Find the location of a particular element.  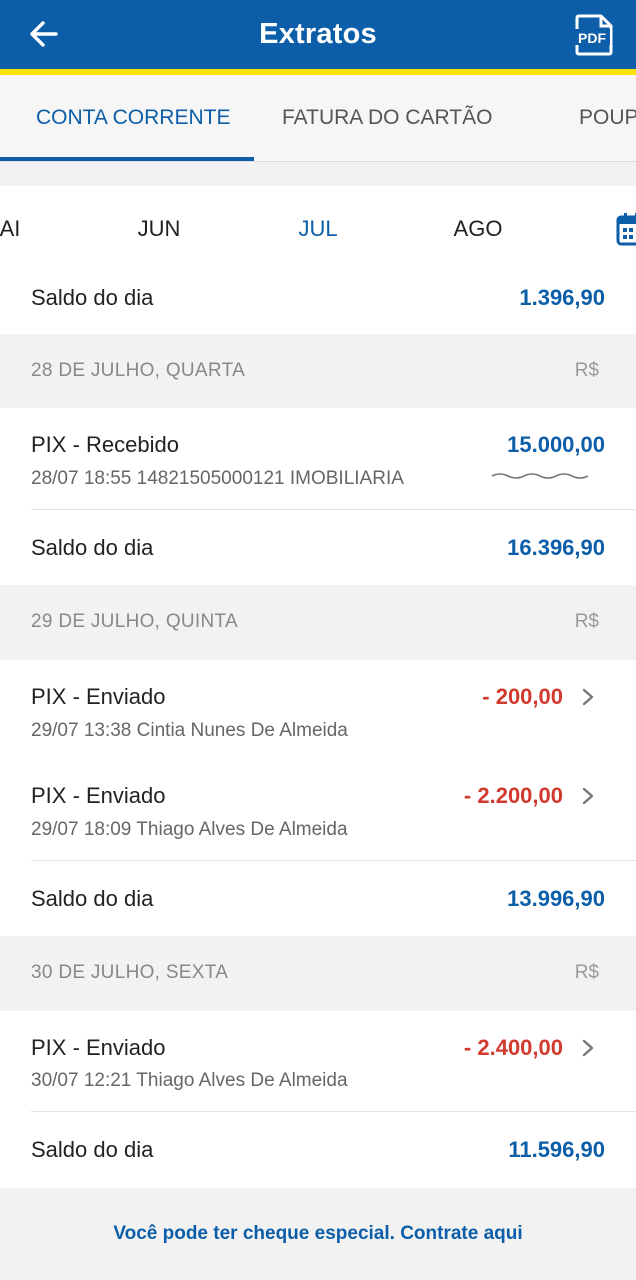

daily-balance-value: 11.596,90 is located at coordinates (556, 1149).